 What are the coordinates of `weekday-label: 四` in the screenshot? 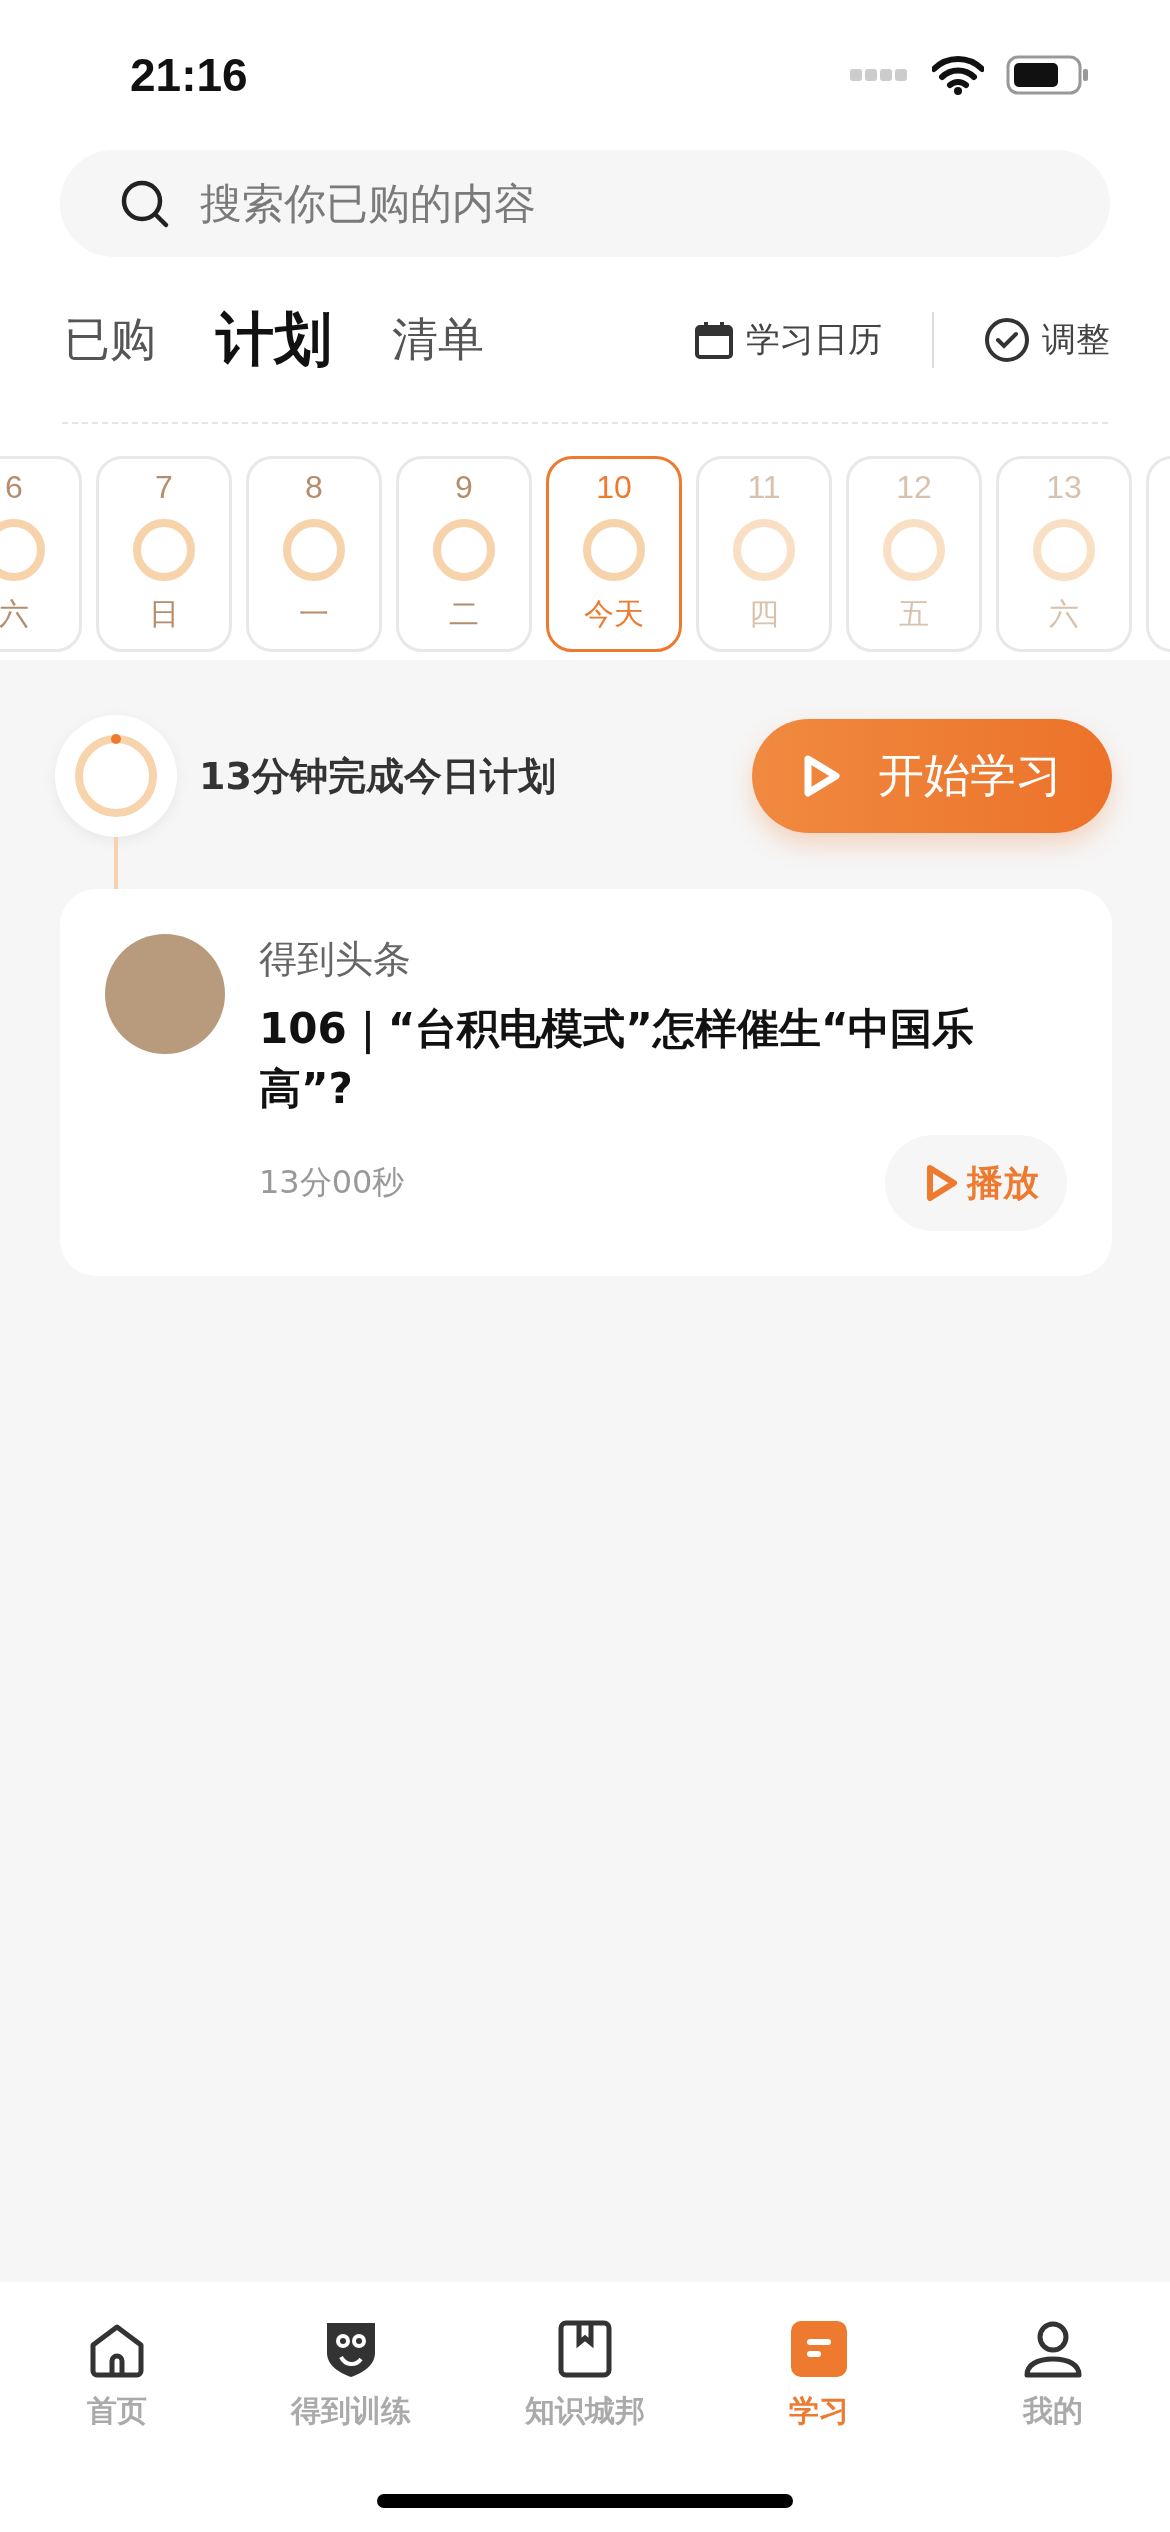 It's located at (764, 614).